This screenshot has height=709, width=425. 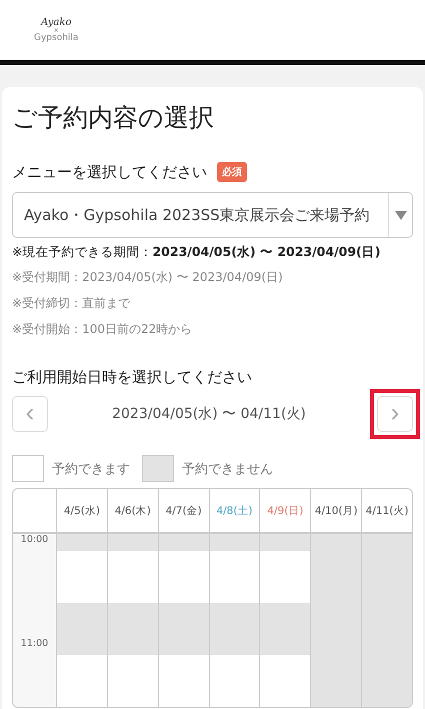 I want to click on field-label: ご利用開始日時を選択してください, so click(x=132, y=377).